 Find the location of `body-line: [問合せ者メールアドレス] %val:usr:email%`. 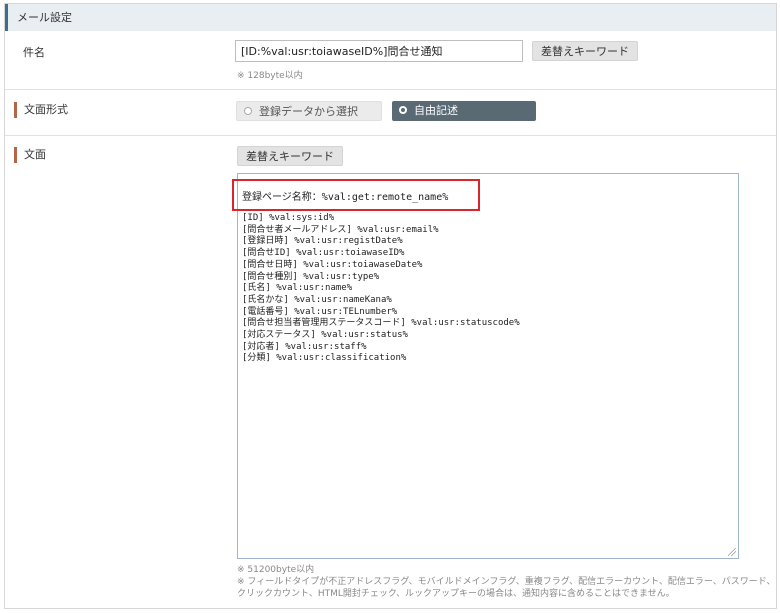

body-line: [問合せ者メールアドレス] %val:usr:email% is located at coordinates (381, 231).